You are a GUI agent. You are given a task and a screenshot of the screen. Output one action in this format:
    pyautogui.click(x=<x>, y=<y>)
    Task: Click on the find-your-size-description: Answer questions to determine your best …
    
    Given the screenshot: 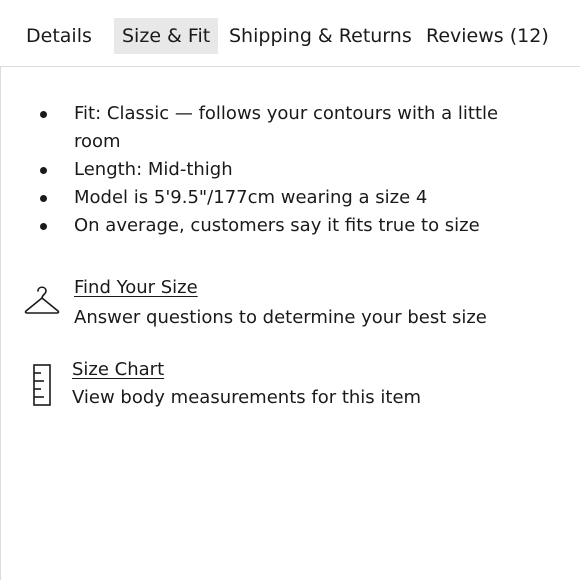 What is the action you would take?
    pyautogui.click(x=280, y=317)
    